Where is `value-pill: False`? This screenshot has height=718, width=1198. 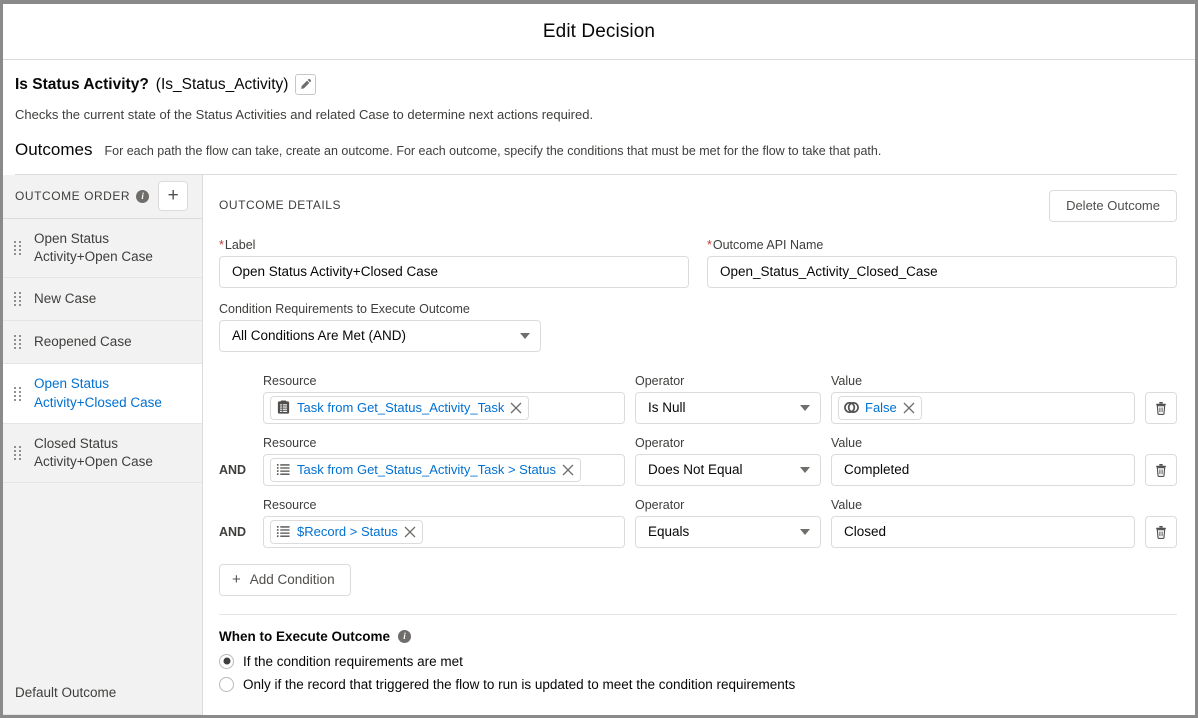
value-pill: False is located at coordinates (880, 407).